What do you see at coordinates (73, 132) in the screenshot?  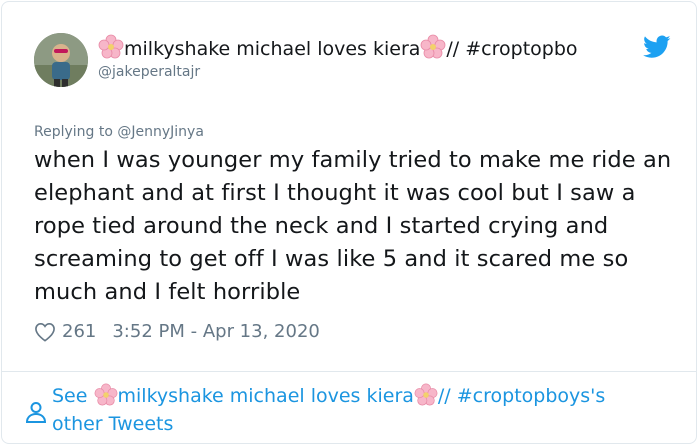 I see `reply-prefix: Replying to` at bounding box center [73, 132].